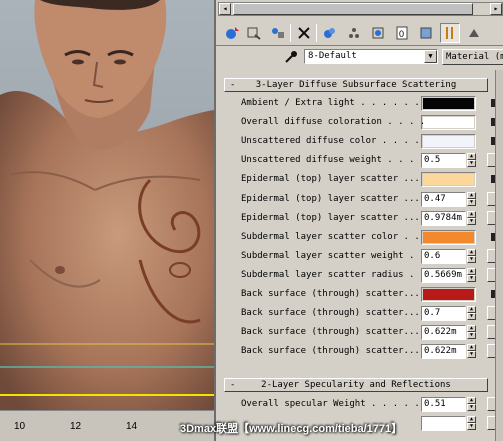 The image size is (503, 441). What do you see at coordinates (472, 57) in the screenshot?
I see `material-type-button: Material (mi` at bounding box center [472, 57].